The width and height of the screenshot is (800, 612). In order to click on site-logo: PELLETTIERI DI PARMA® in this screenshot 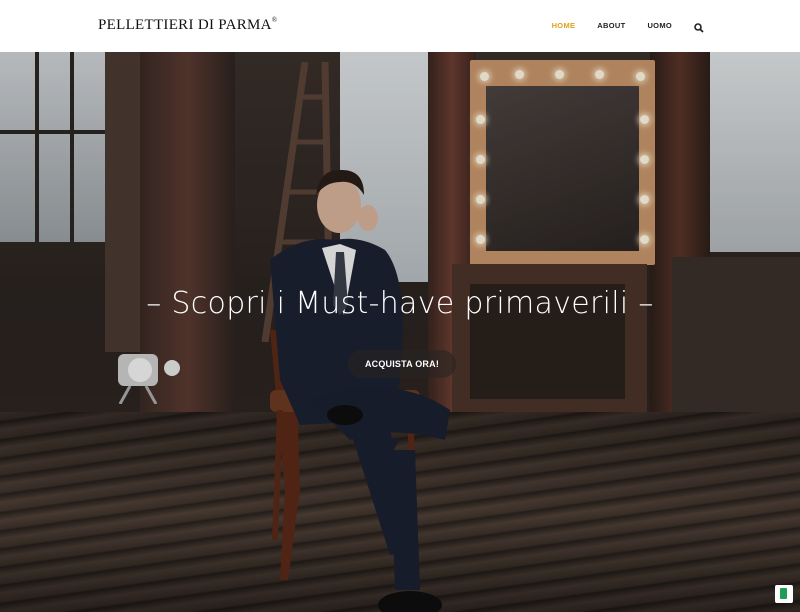, I will do `click(188, 25)`.